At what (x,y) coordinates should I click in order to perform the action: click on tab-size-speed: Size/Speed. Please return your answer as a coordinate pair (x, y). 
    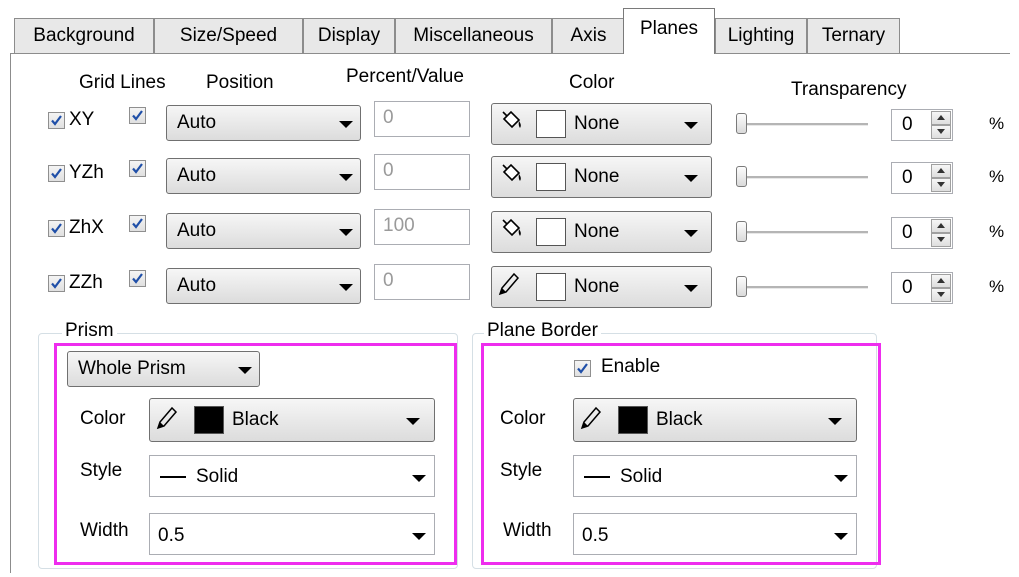
    Looking at the image, I should click on (228, 35).